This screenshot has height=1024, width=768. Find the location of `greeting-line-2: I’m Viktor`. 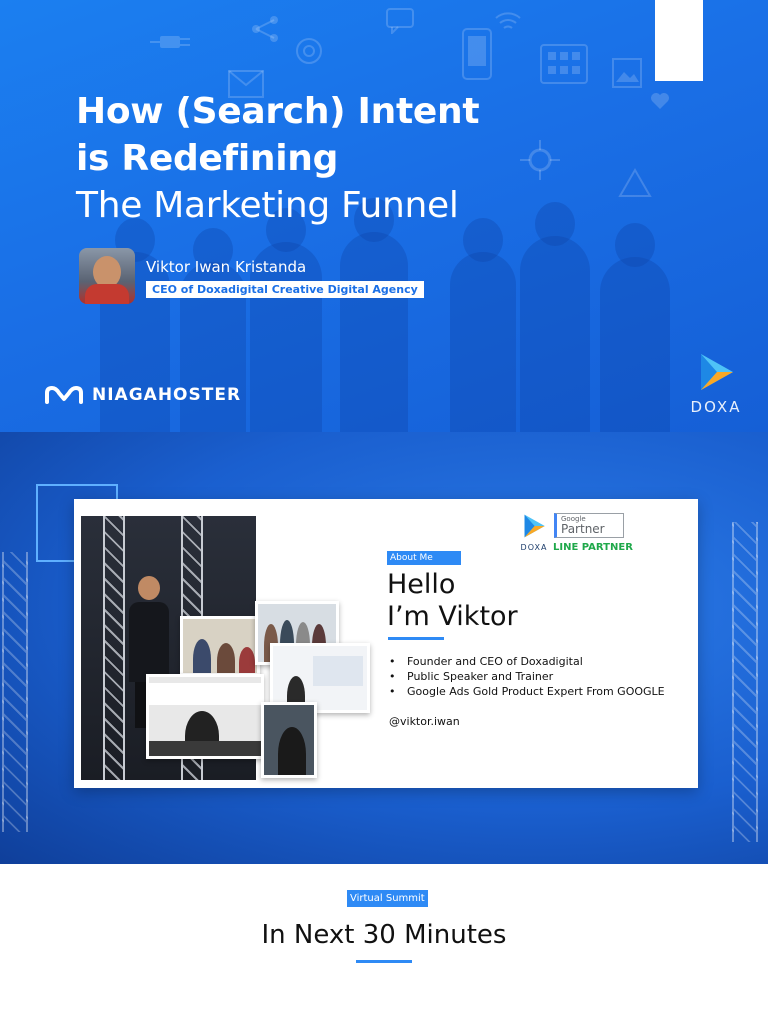

greeting-line-2: I’m Viktor is located at coordinates (452, 616).